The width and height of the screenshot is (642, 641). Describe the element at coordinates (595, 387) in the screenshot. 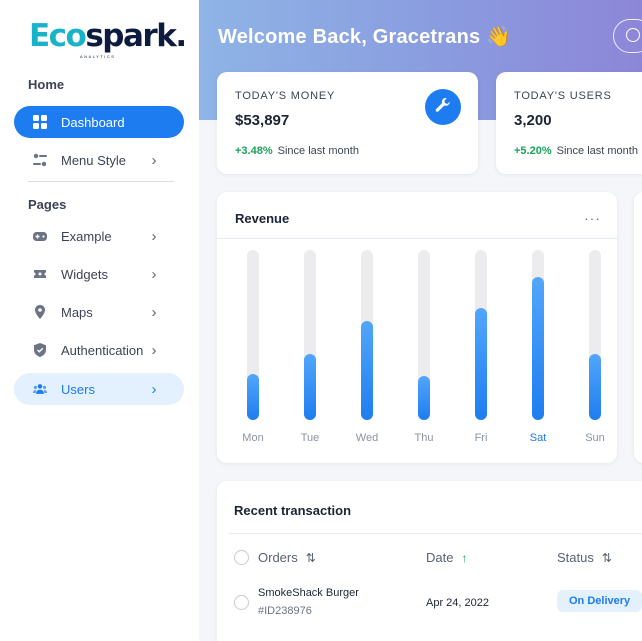

I see `bar-sun` at that location.